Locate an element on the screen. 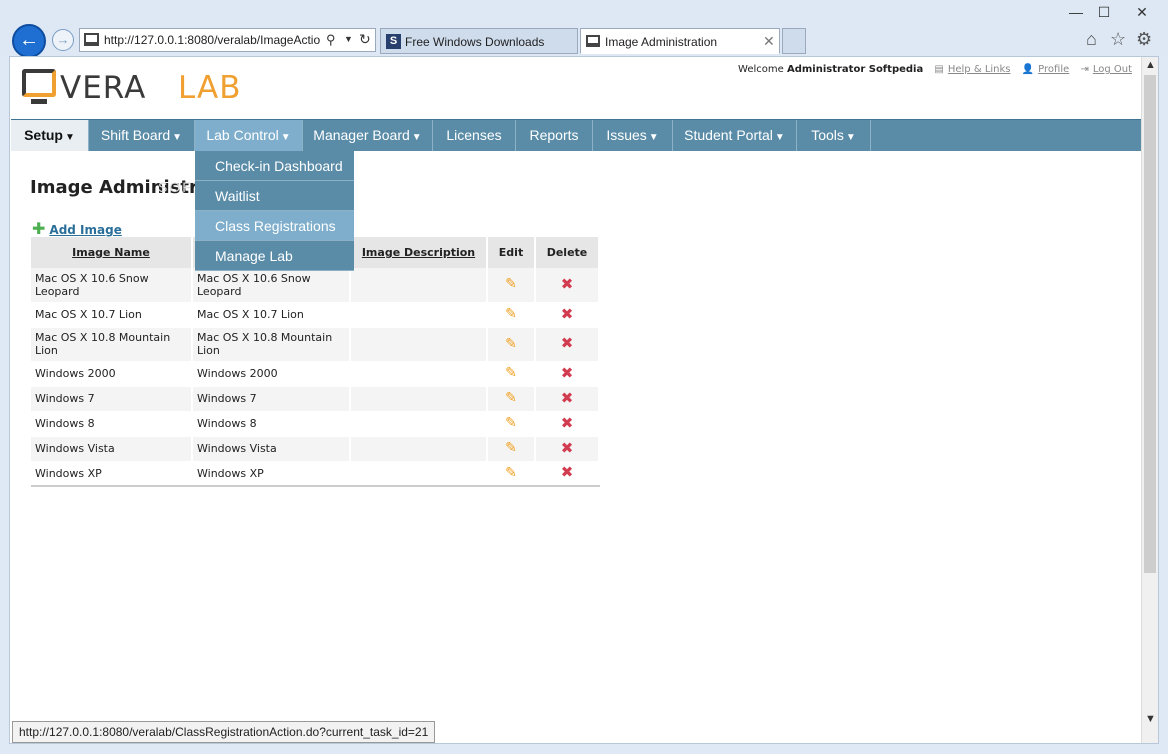 This screenshot has width=1168, height=754. user-name: Administrator Softpedia is located at coordinates (855, 69).